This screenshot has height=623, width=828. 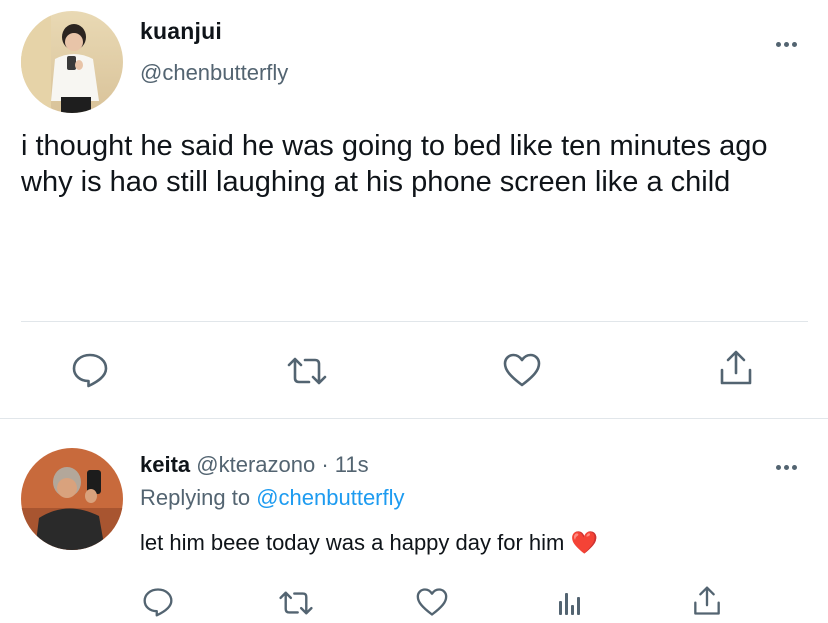 I want to click on reply-header: keita @kterazono · 11s, so click(x=254, y=465).